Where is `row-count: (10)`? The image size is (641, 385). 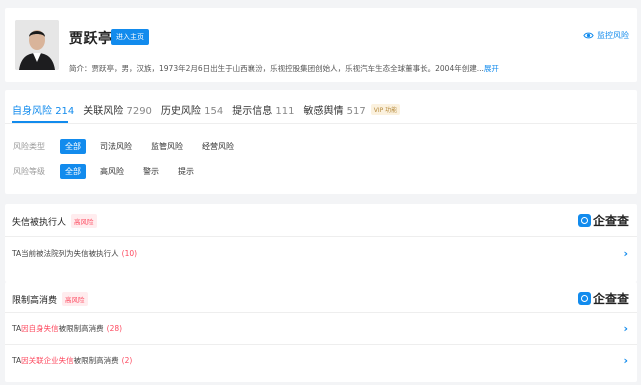 row-count: (10) is located at coordinates (129, 253).